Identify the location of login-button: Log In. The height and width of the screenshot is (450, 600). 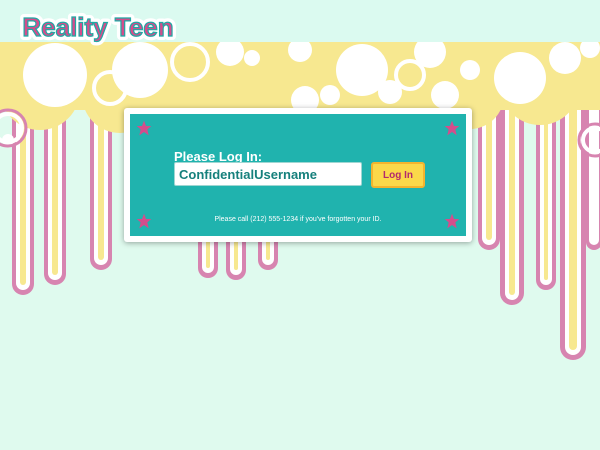
(398, 175).